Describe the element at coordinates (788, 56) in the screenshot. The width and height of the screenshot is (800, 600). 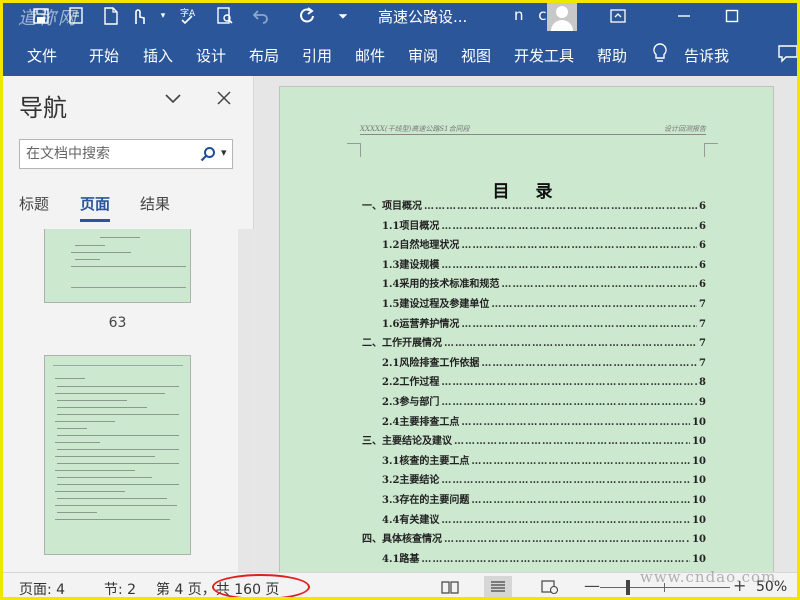
I see `comments-icon` at that location.